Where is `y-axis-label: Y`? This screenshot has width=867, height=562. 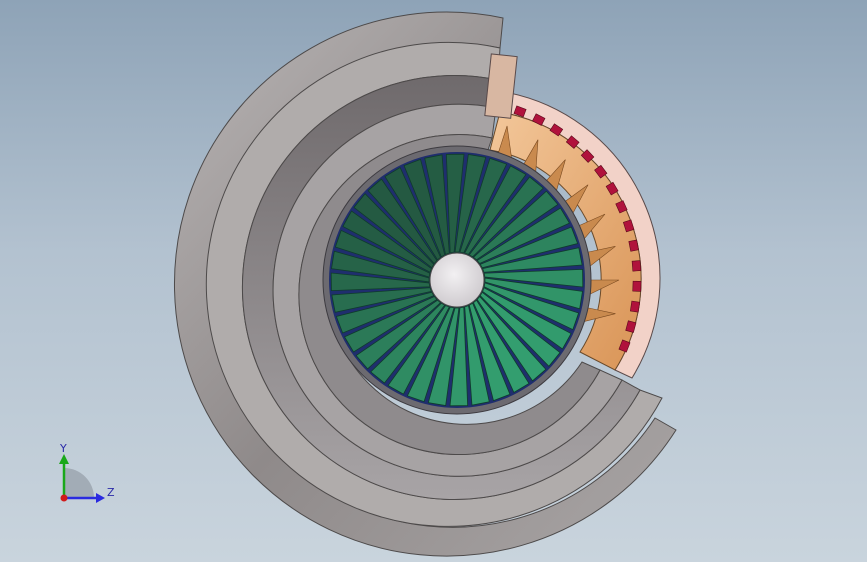 y-axis-label: Y is located at coordinates (63, 448).